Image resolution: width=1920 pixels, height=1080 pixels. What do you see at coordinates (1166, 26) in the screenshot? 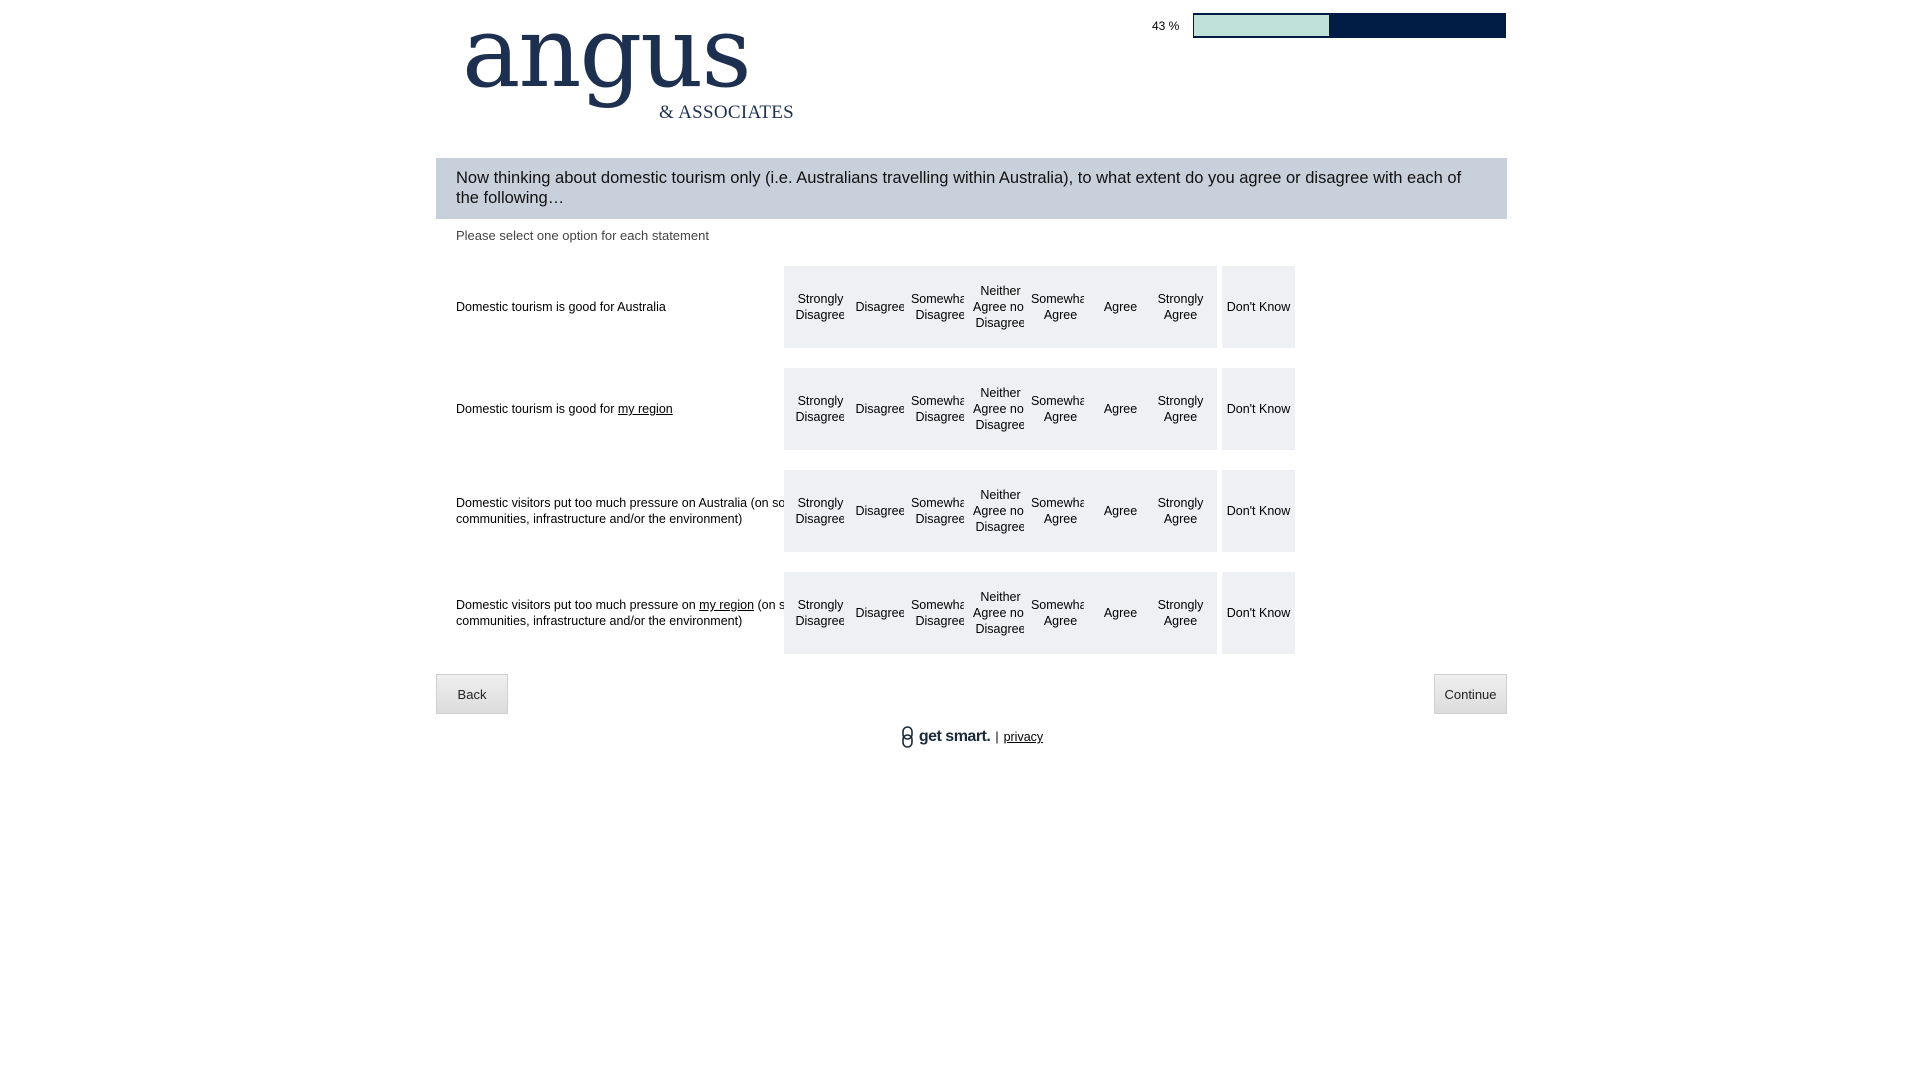
I see `progress-percentage: 43 %` at bounding box center [1166, 26].